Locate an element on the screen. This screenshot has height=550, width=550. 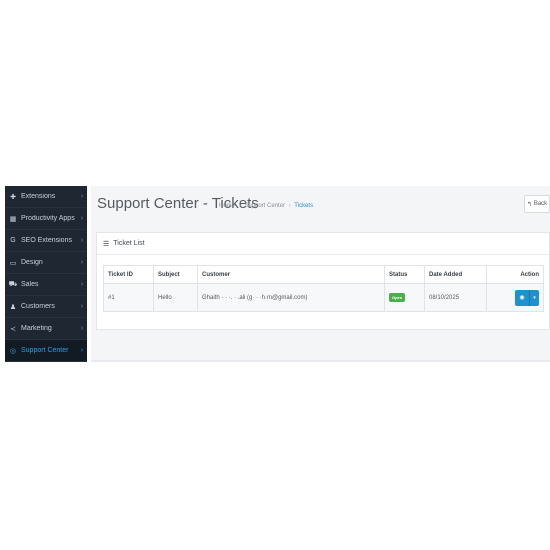
back-button: ↰ Back is located at coordinates (537, 204).